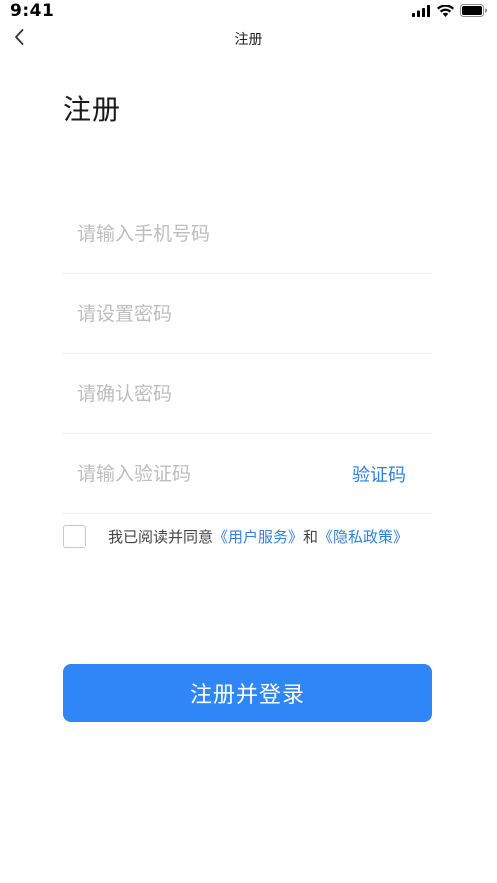 The image size is (497, 883). I want to click on status-bar: 9:41, so click(248, 11).